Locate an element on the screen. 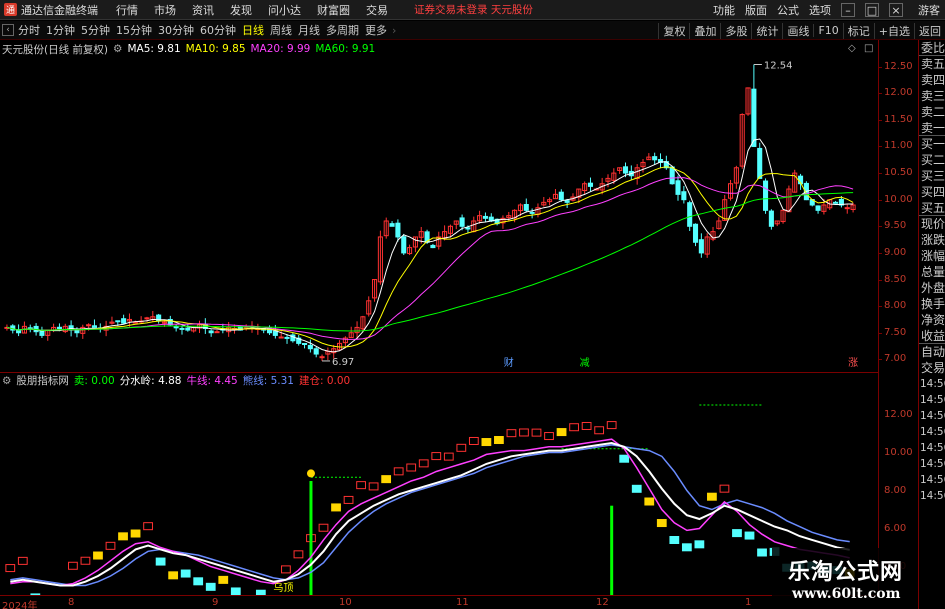  menu-item-function: 功能 is located at coordinates (724, 10).